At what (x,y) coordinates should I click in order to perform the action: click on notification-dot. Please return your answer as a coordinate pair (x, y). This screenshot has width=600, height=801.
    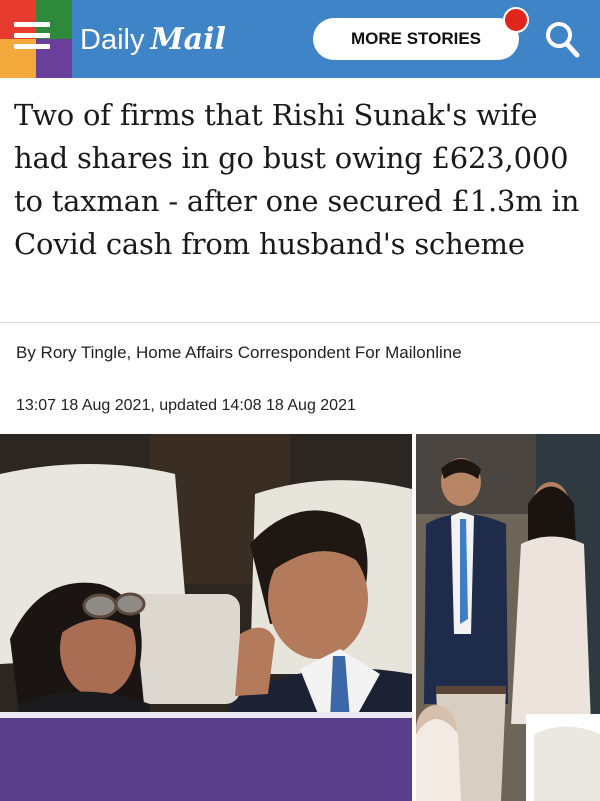
    Looking at the image, I should click on (516, 20).